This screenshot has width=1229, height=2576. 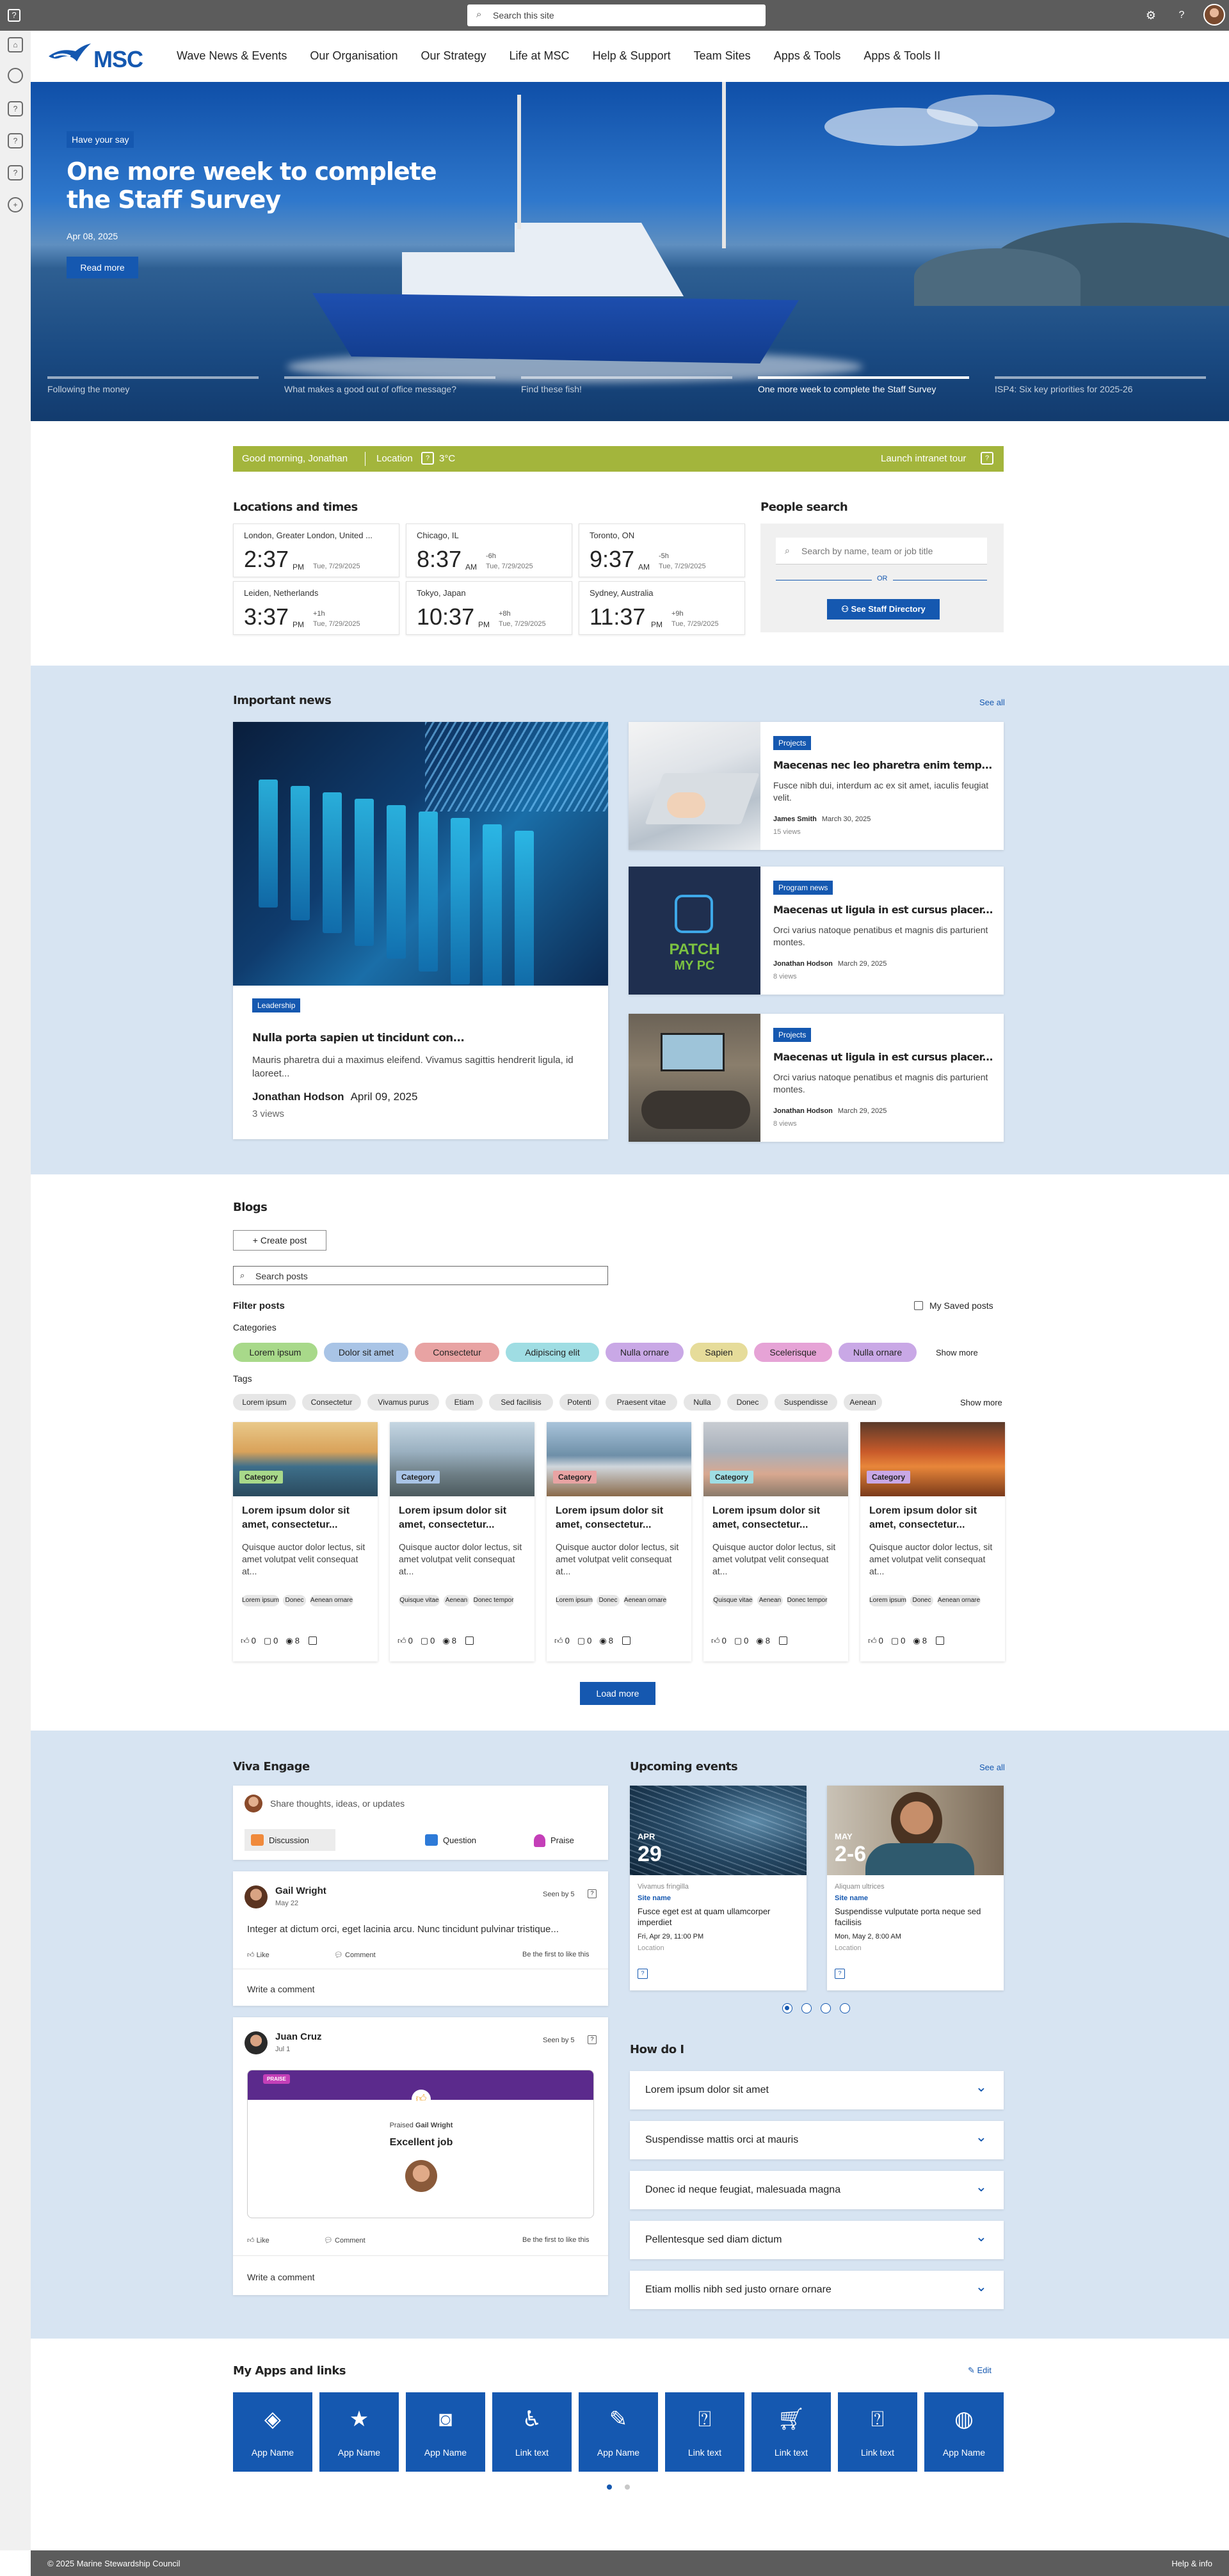 I want to click on app-tile: ✎ App Name, so click(x=619, y=2432).